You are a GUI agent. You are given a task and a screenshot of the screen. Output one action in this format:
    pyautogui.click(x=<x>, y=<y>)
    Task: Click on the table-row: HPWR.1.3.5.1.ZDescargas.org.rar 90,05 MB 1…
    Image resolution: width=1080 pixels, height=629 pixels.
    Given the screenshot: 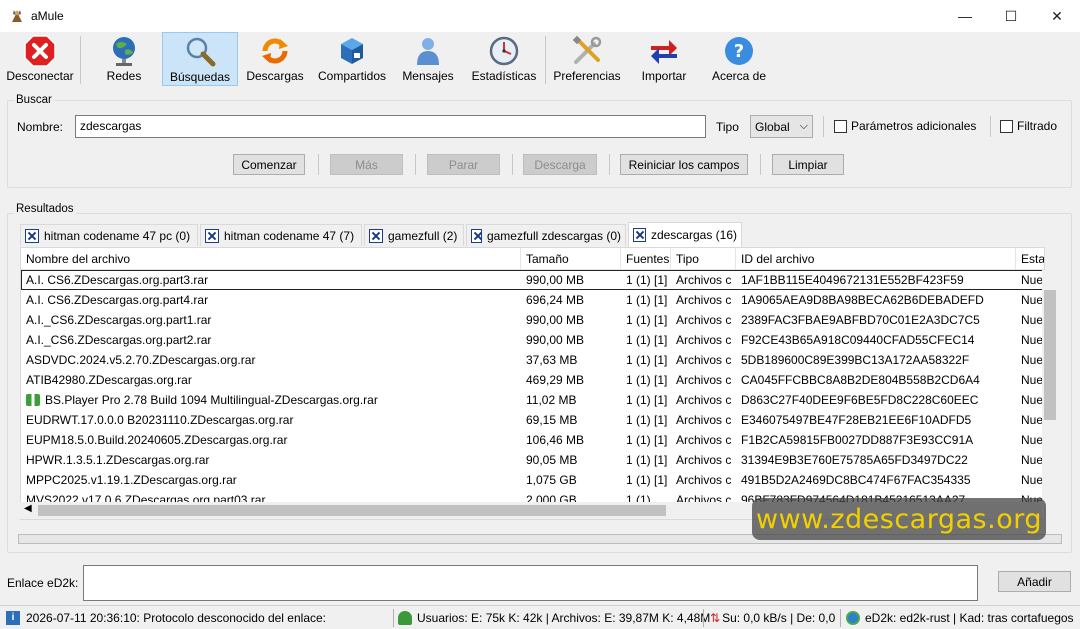 What is the action you would take?
    pyautogui.click(x=532, y=460)
    